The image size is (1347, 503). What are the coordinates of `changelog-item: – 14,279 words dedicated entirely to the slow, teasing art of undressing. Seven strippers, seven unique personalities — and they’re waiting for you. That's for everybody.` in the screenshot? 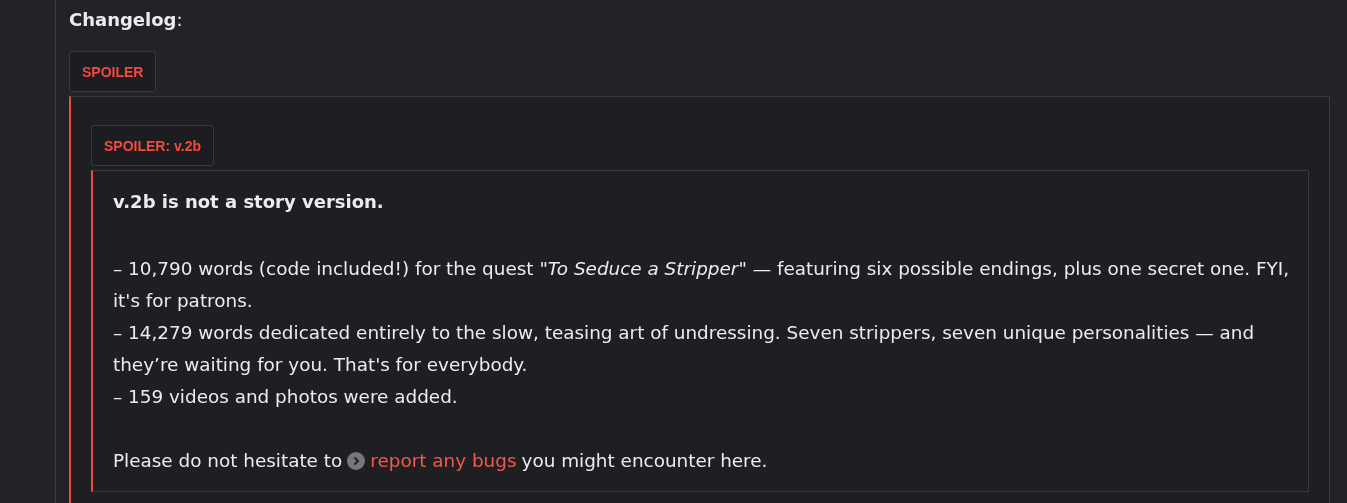 It's located at (684, 349).